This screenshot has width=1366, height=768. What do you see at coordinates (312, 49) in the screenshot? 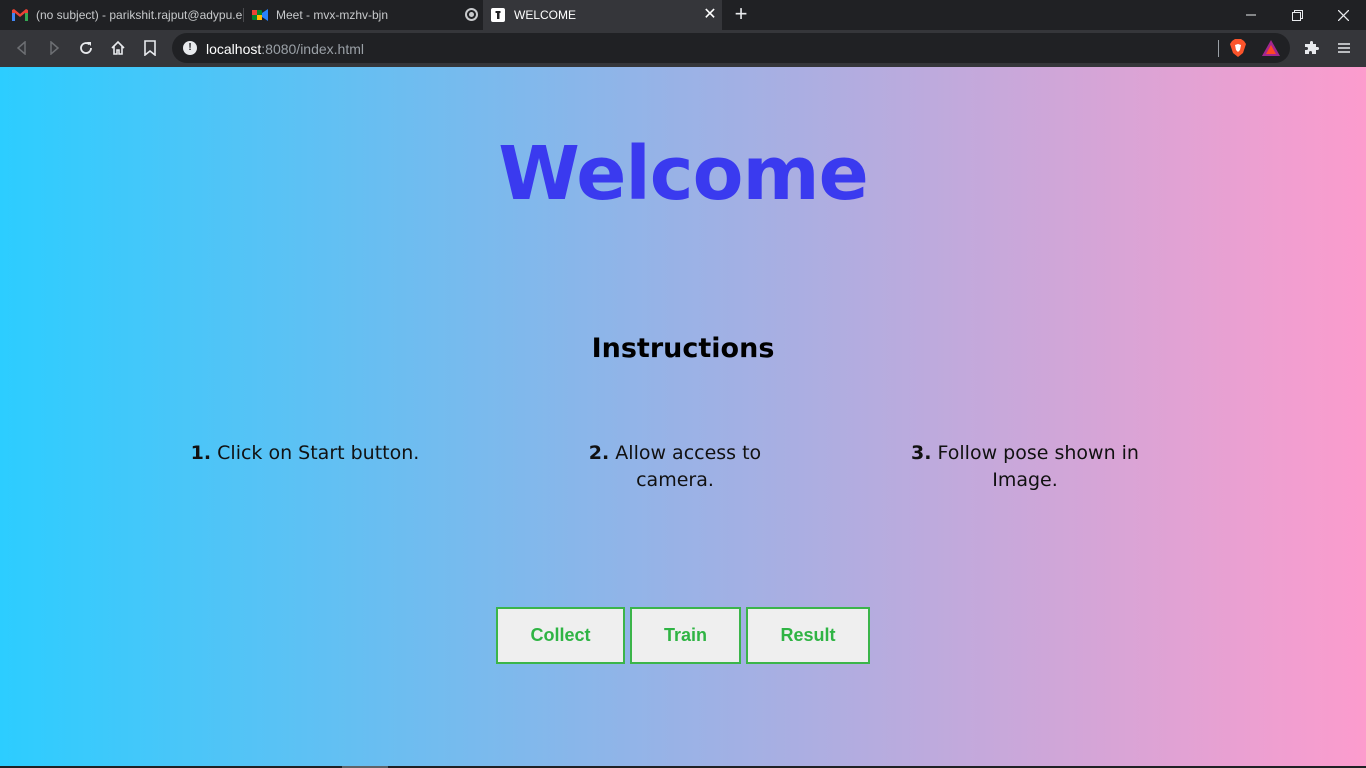
I see `url-path: :8080/index.html` at bounding box center [312, 49].